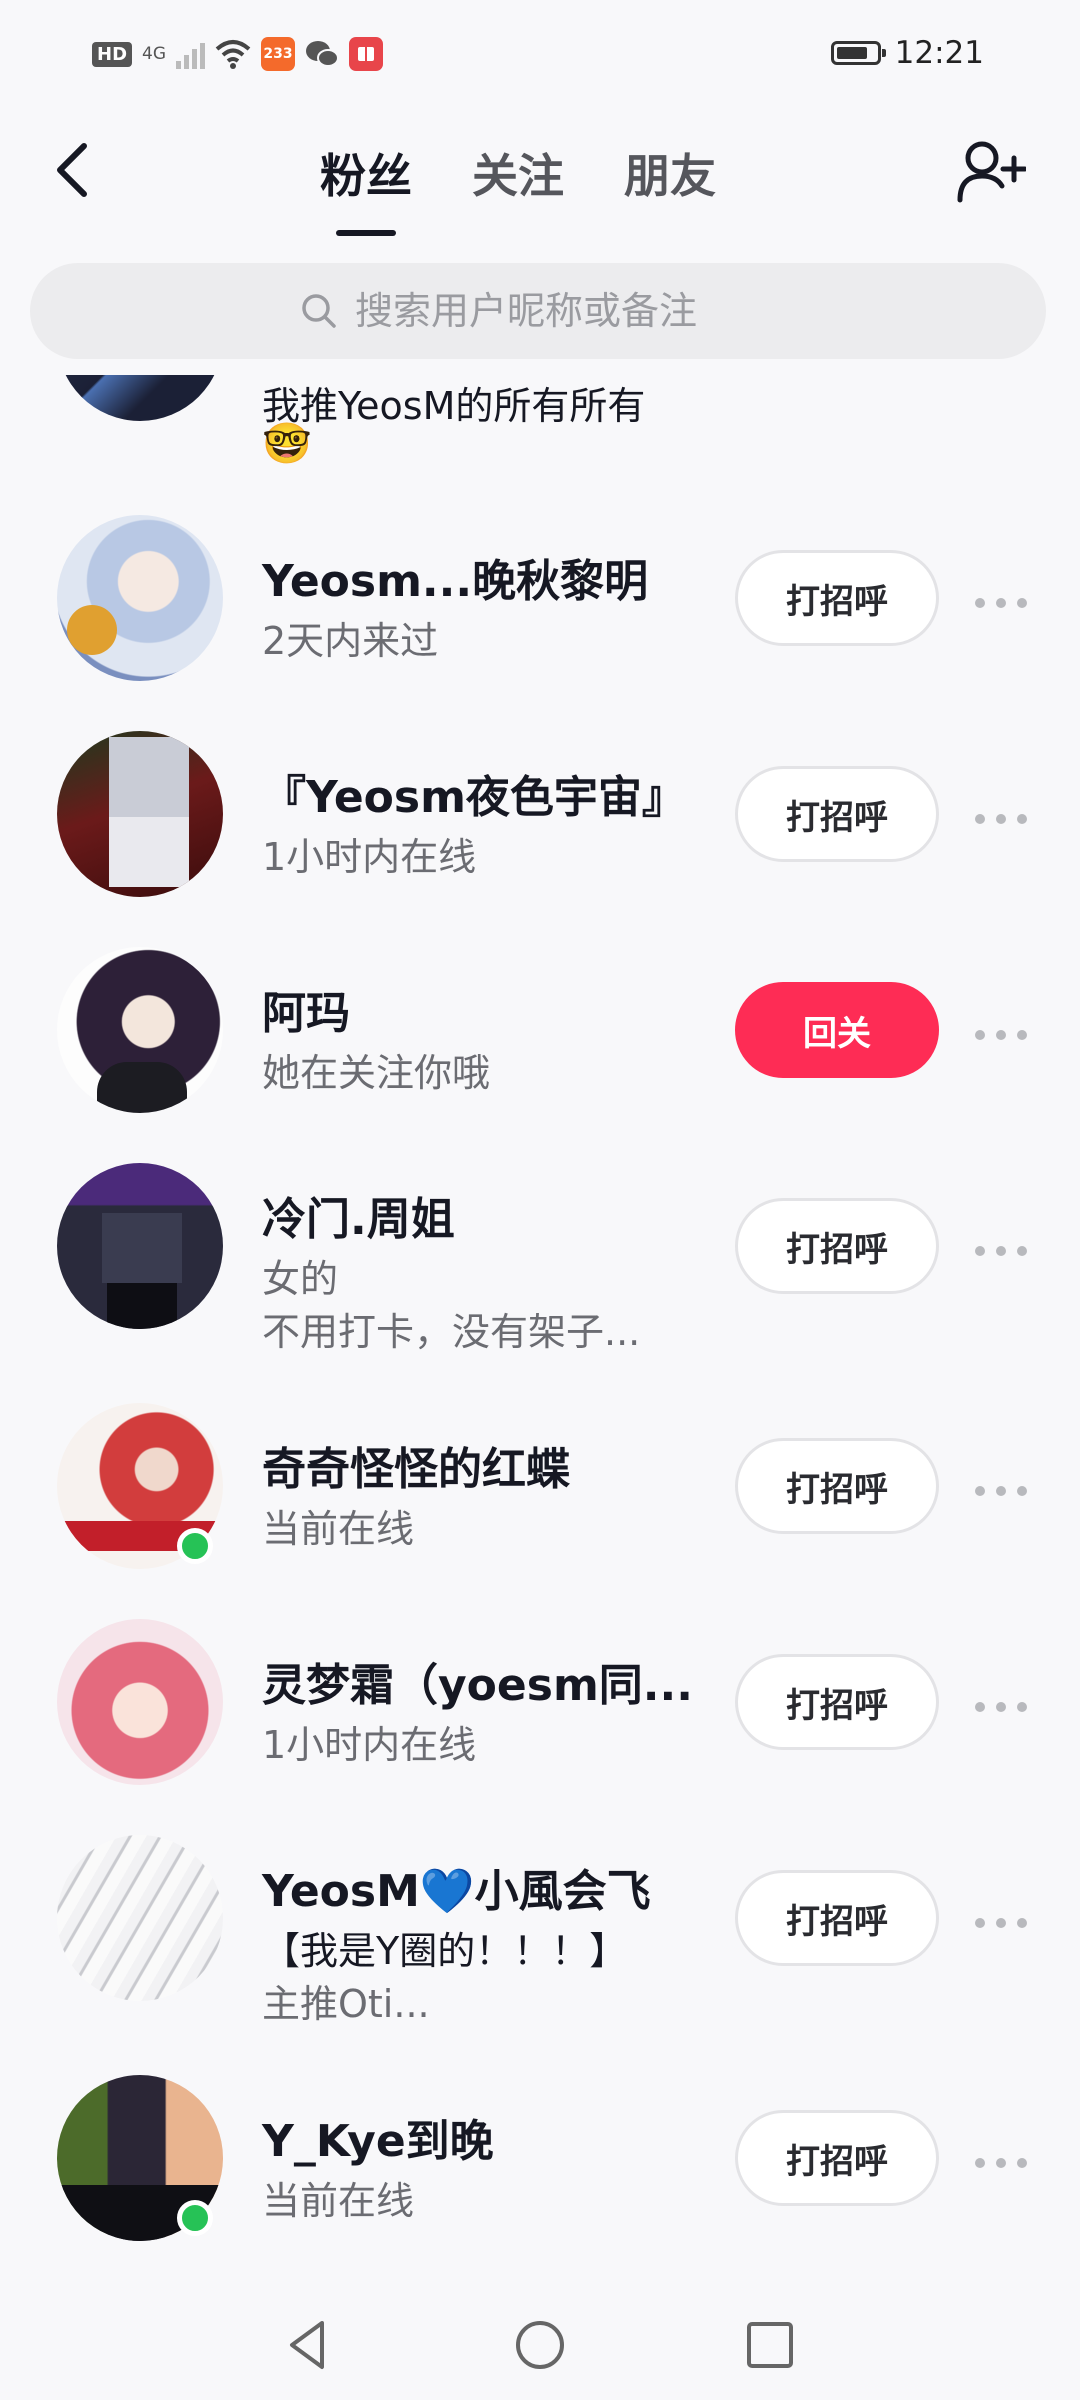  Describe the element at coordinates (770, 2345) in the screenshot. I see `nav-recents-icon` at that location.